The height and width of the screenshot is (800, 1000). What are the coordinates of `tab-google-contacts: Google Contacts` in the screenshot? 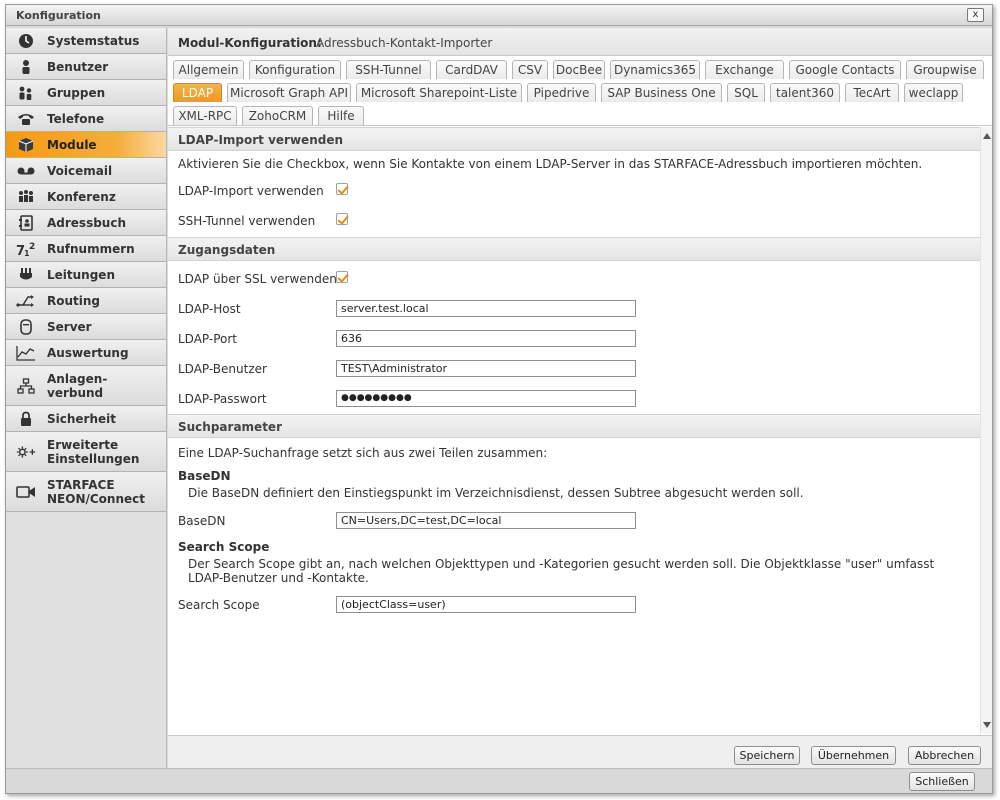 It's located at (845, 69).